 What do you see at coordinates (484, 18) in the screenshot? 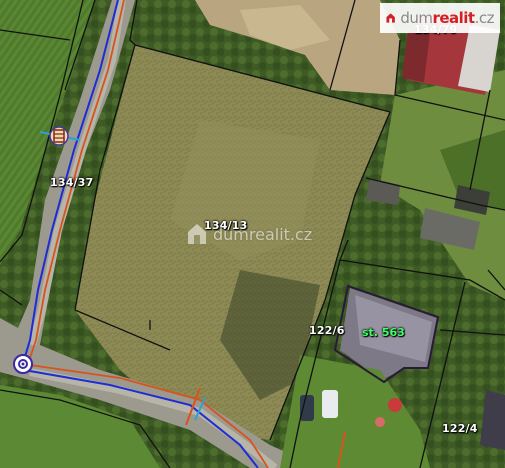
I see `logo-part-cz: .cz` at bounding box center [484, 18].